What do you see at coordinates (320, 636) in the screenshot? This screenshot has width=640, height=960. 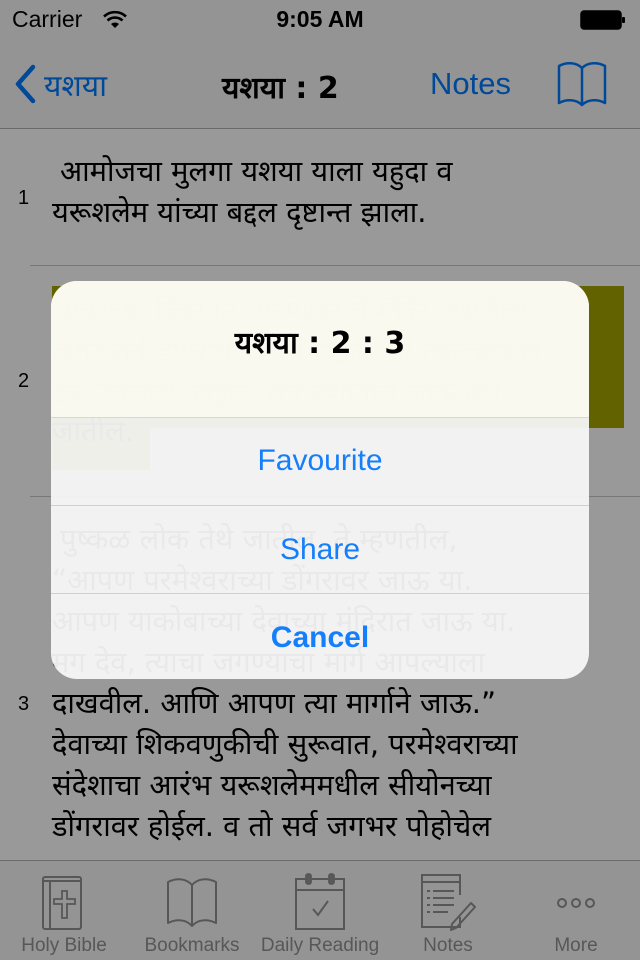 I see `cancel-button: Cancel` at bounding box center [320, 636].